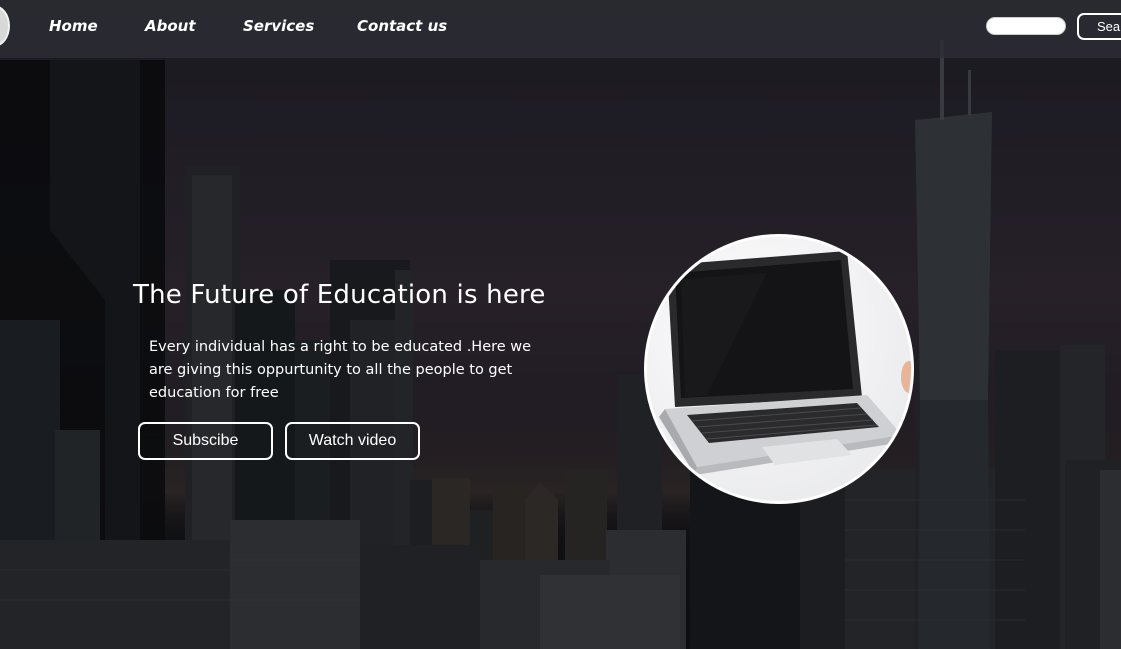  I want to click on watch-video-button: Watch video, so click(352, 441).